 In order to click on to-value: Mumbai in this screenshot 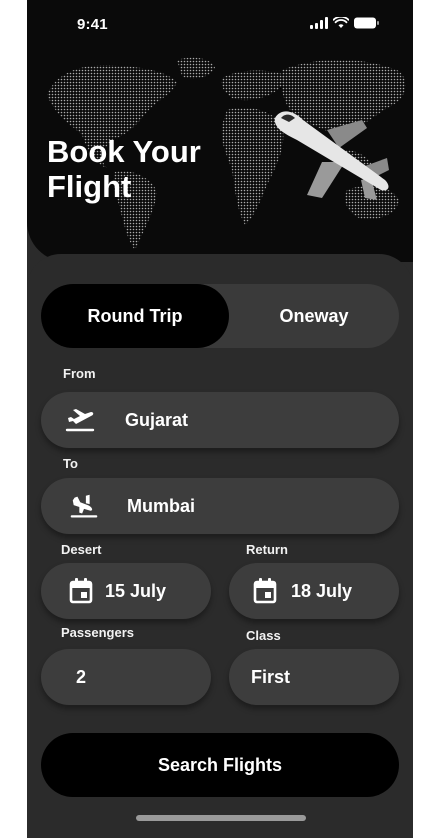, I will do `click(161, 505)`.